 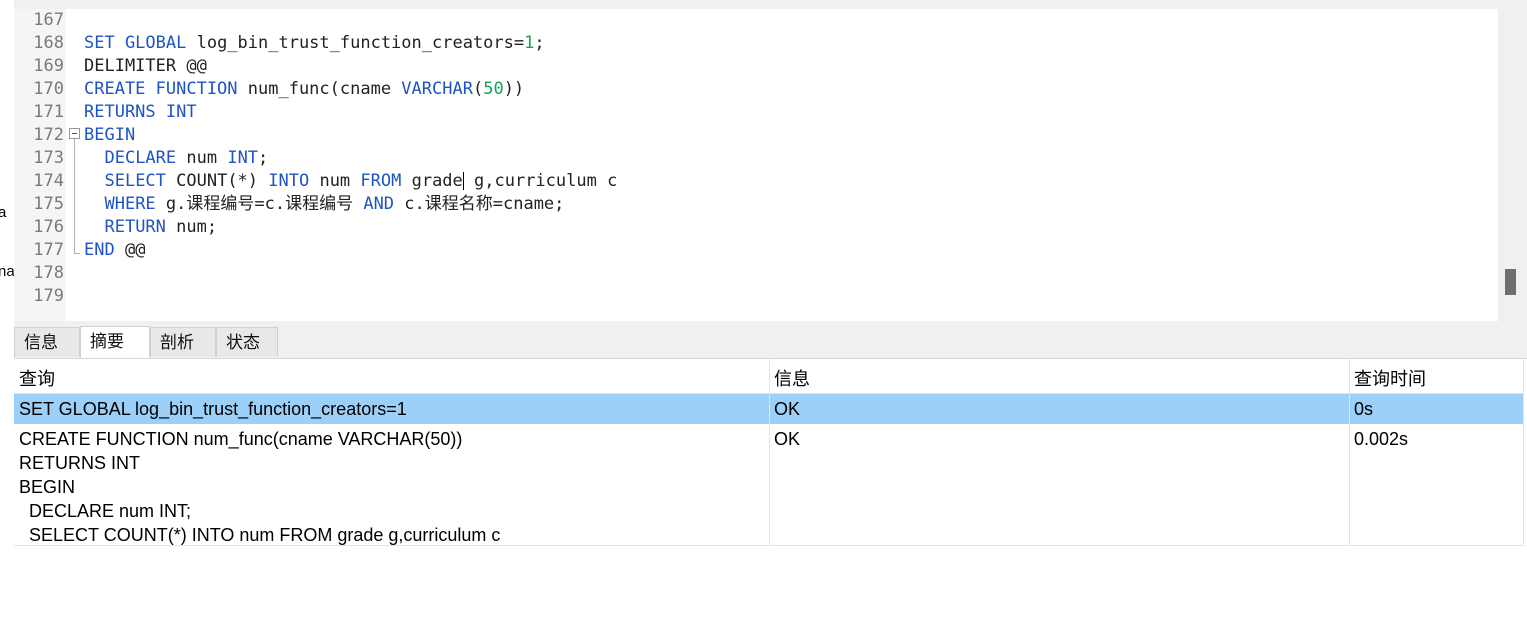 I want to click on sql-keyword: RETURNS INT, so click(x=140, y=112).